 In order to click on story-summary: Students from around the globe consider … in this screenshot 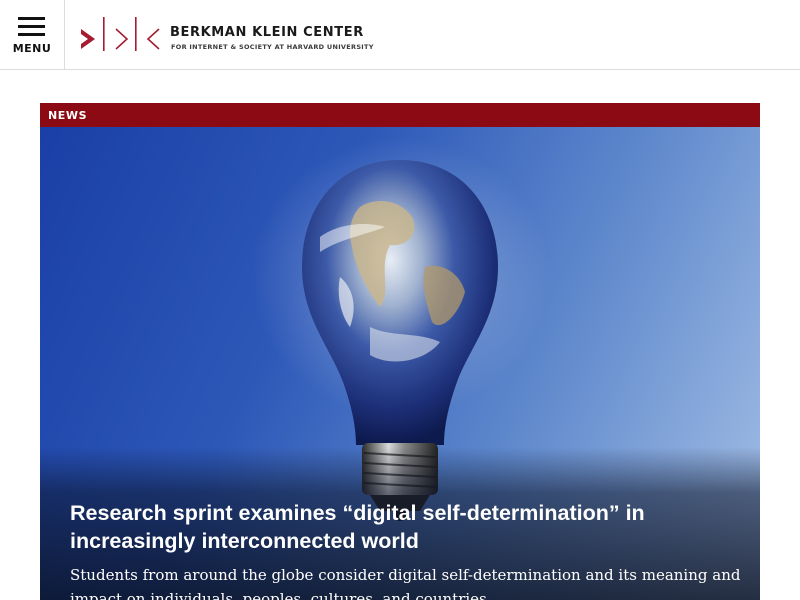, I will do `click(405, 583)`.